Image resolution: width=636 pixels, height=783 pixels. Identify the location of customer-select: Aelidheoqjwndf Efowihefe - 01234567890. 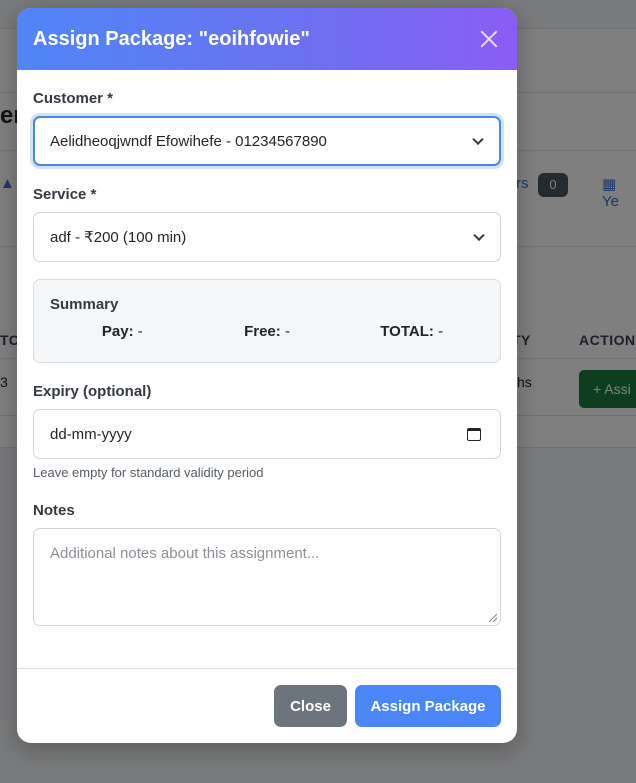
(267, 141).